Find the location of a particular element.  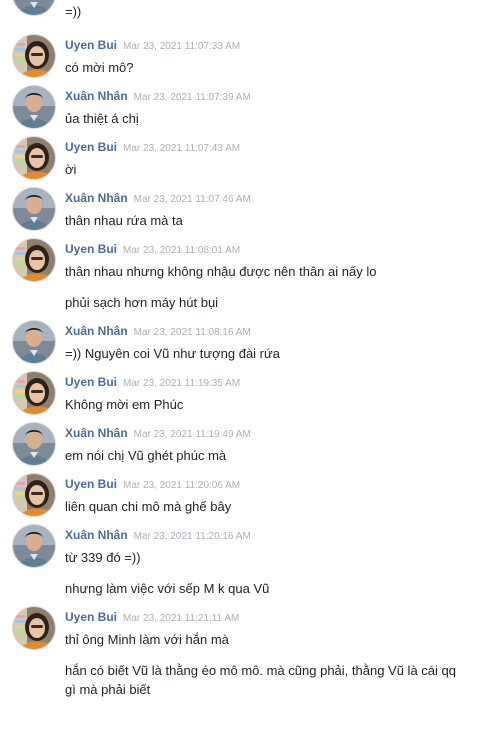

message-text: nhưng làm việc với sếp M k qua Vũ is located at coordinates (167, 588).